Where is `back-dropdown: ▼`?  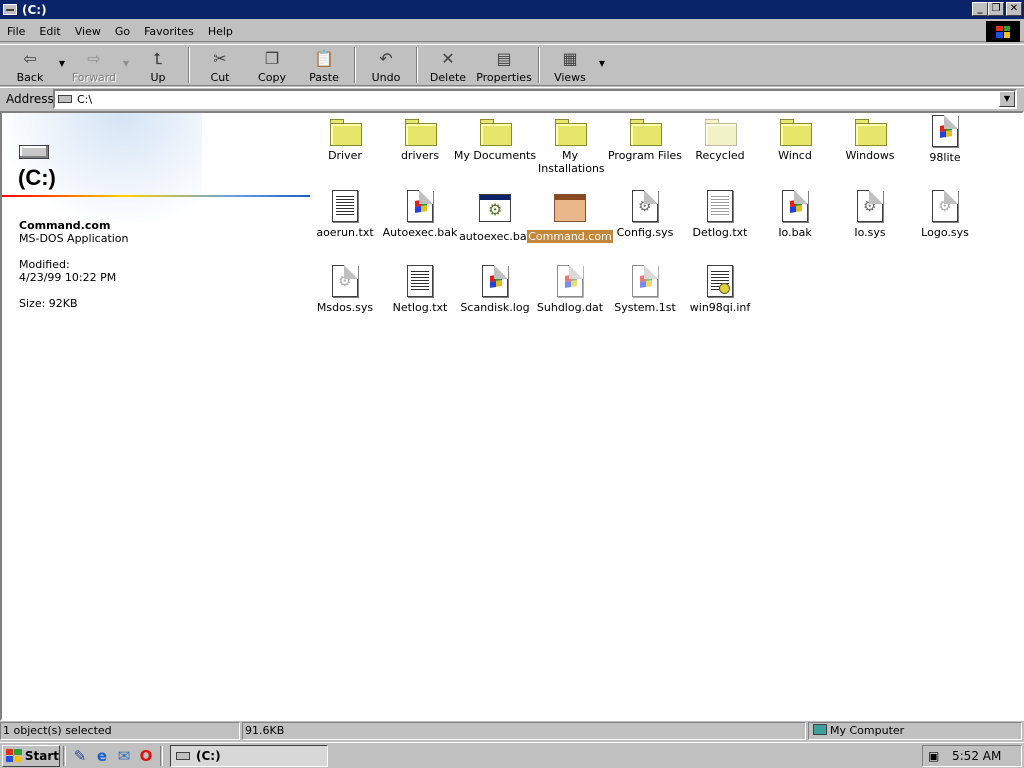 back-dropdown: ▼ is located at coordinates (62, 56).